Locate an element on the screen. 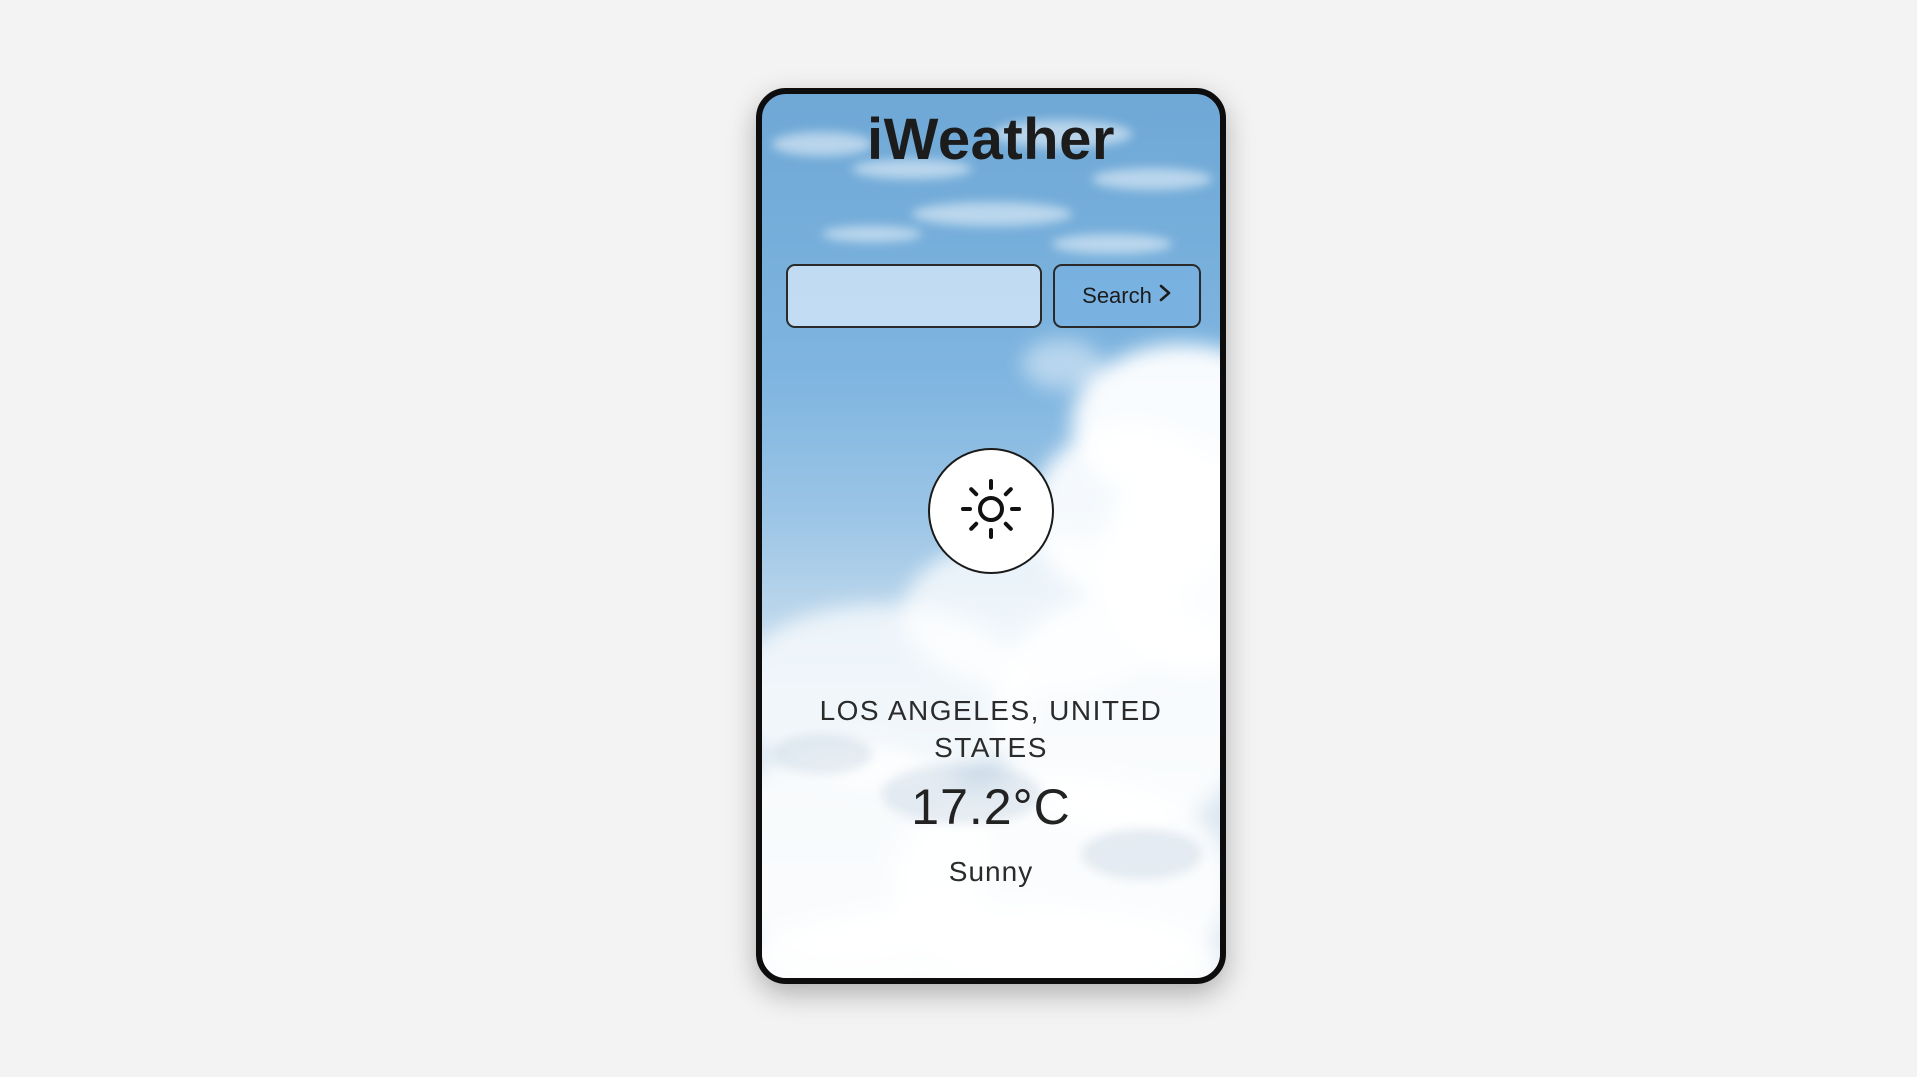 The width and height of the screenshot is (1917, 1077). search-button: Search is located at coordinates (1127, 296).